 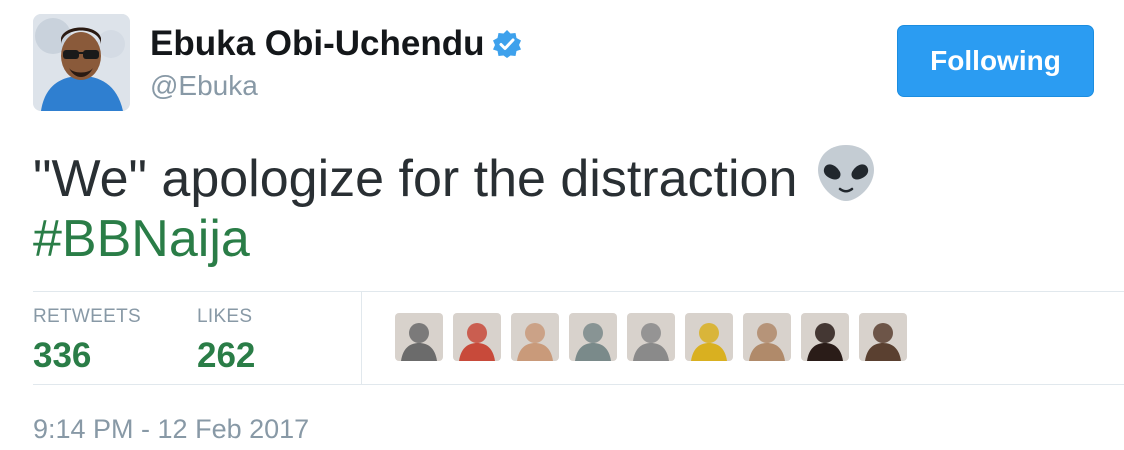 I want to click on alien-icon, so click(x=846, y=173).